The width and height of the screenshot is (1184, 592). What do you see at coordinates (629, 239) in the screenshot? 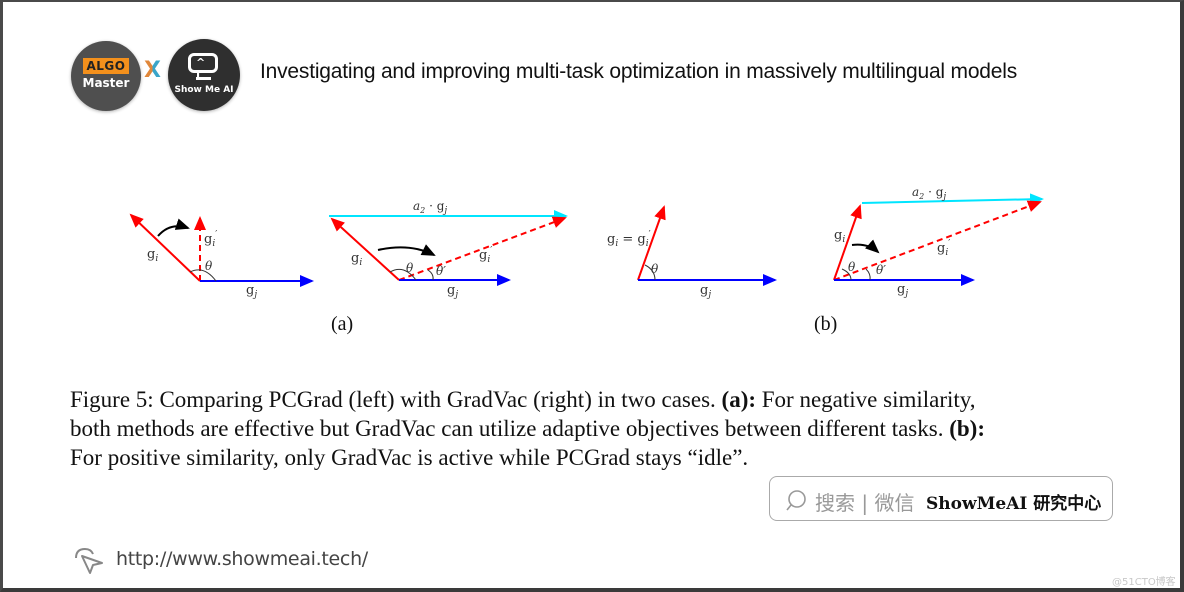
I see `label-gi-eq-gi-prime: gi = gi′` at bounding box center [629, 239].